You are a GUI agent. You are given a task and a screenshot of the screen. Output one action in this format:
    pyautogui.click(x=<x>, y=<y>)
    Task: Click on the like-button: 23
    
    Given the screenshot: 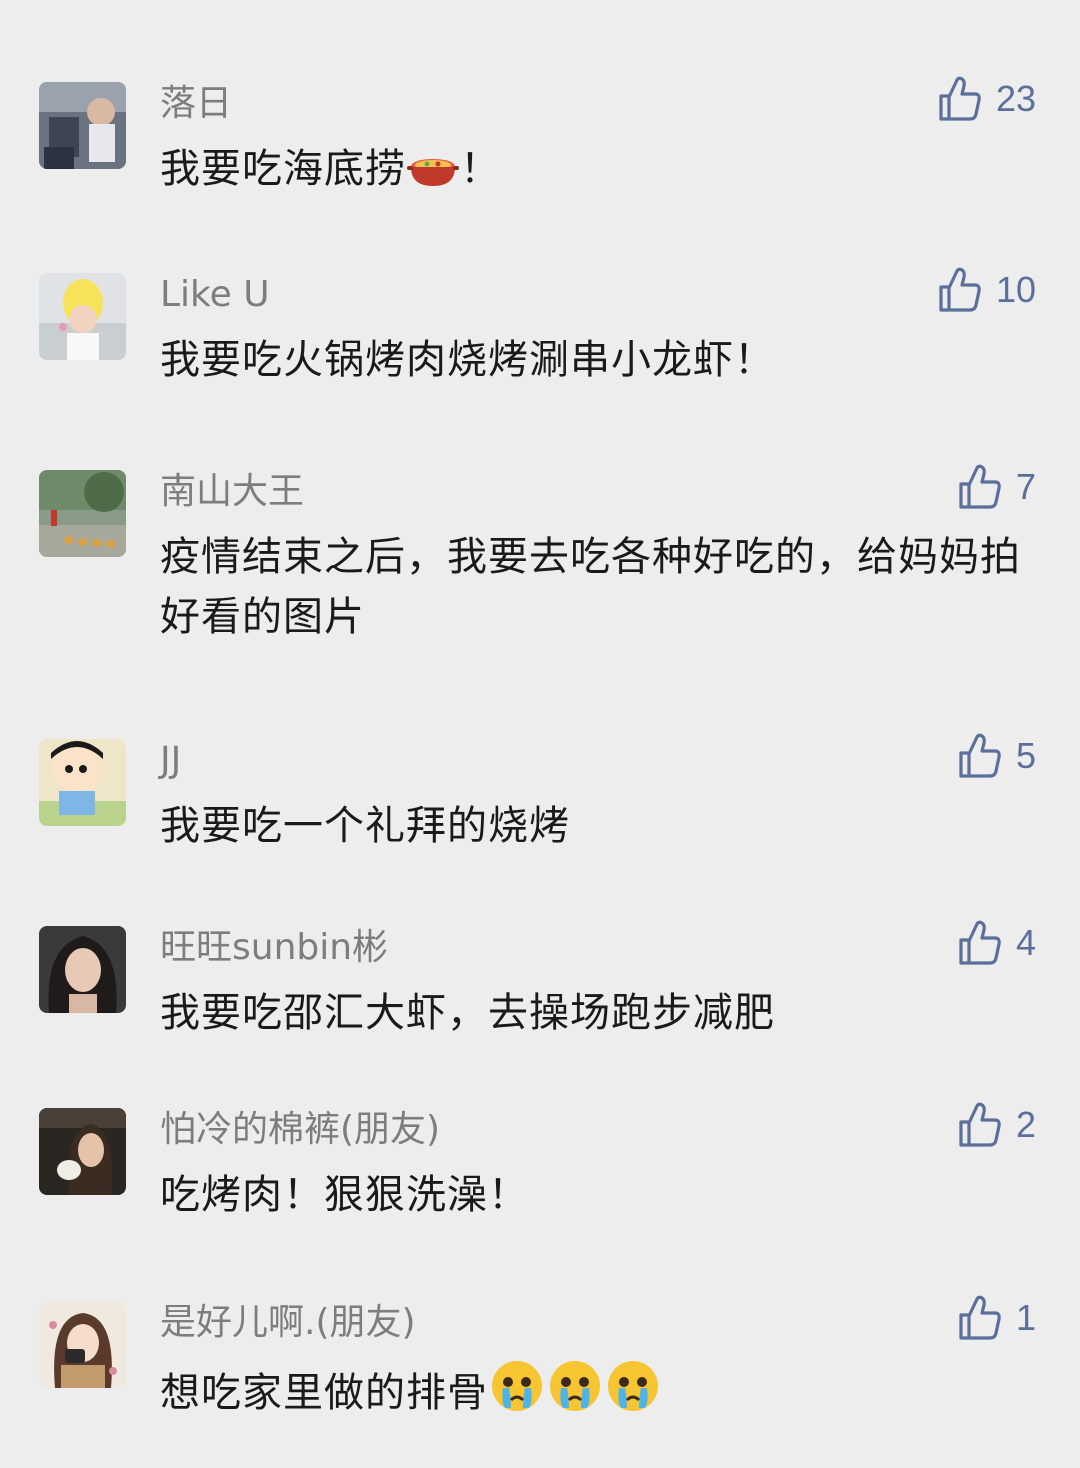 What is the action you would take?
    pyautogui.click(x=987, y=99)
    